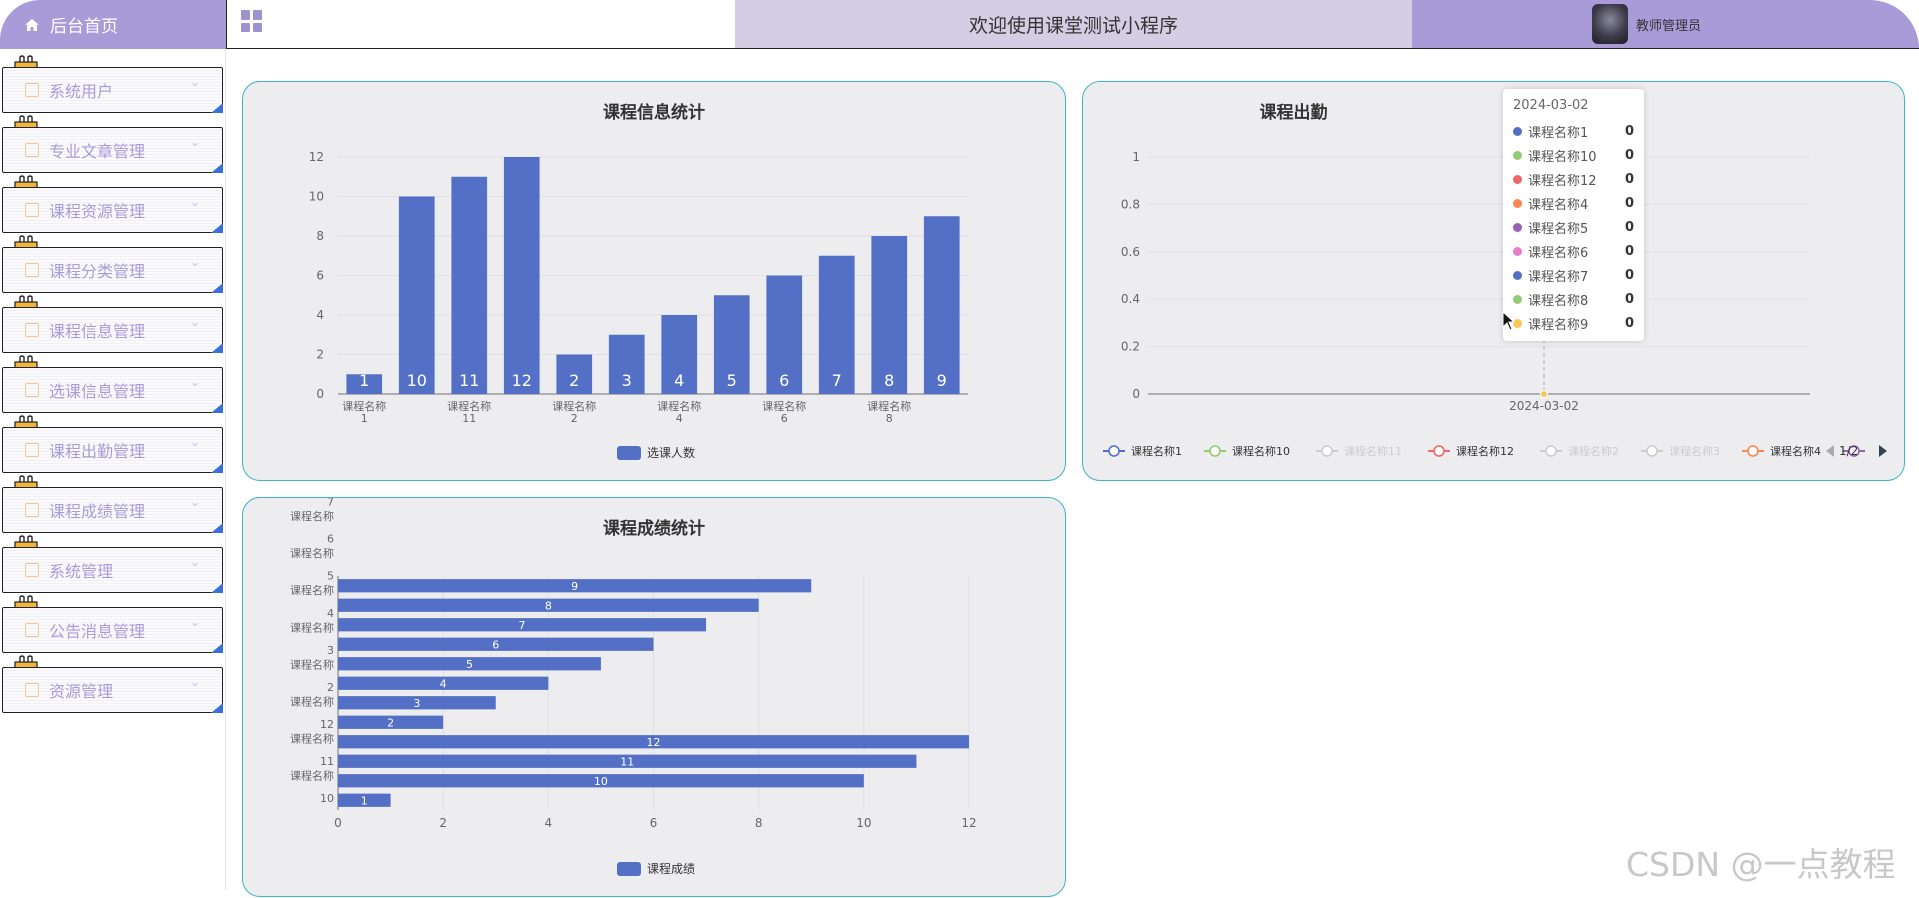  I want to click on x-tick-label-sub: 4, so click(679, 418).